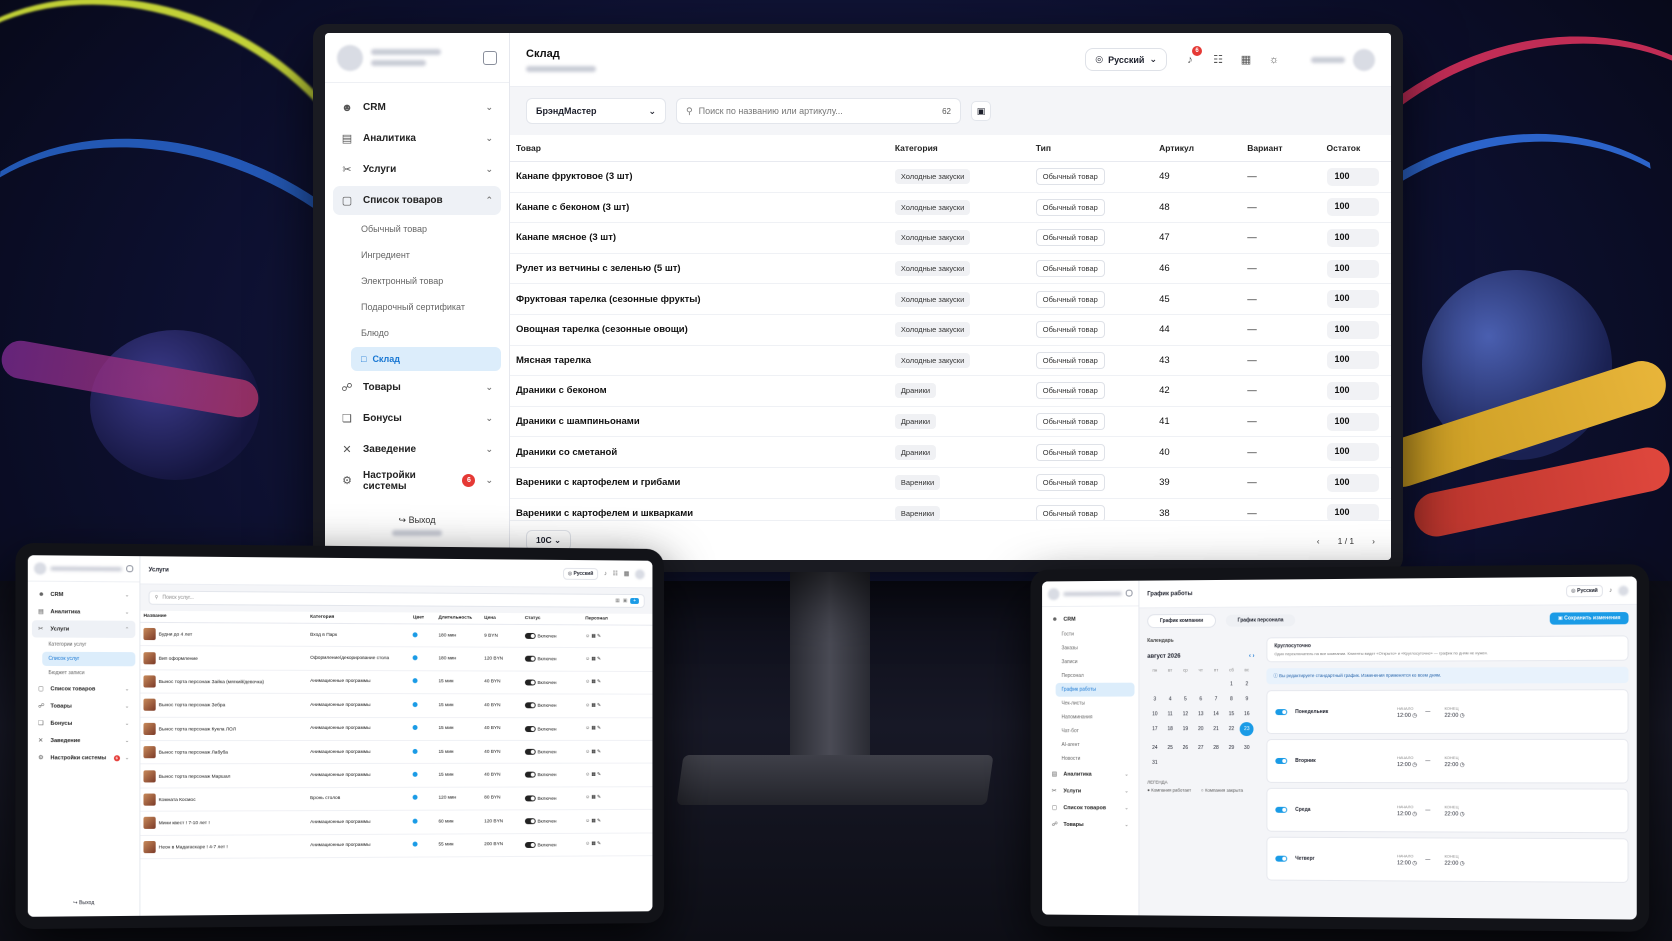 The width and height of the screenshot is (1672, 941). Describe the element at coordinates (1154, 699) in the screenshot. I see `calendar-day: 3` at that location.